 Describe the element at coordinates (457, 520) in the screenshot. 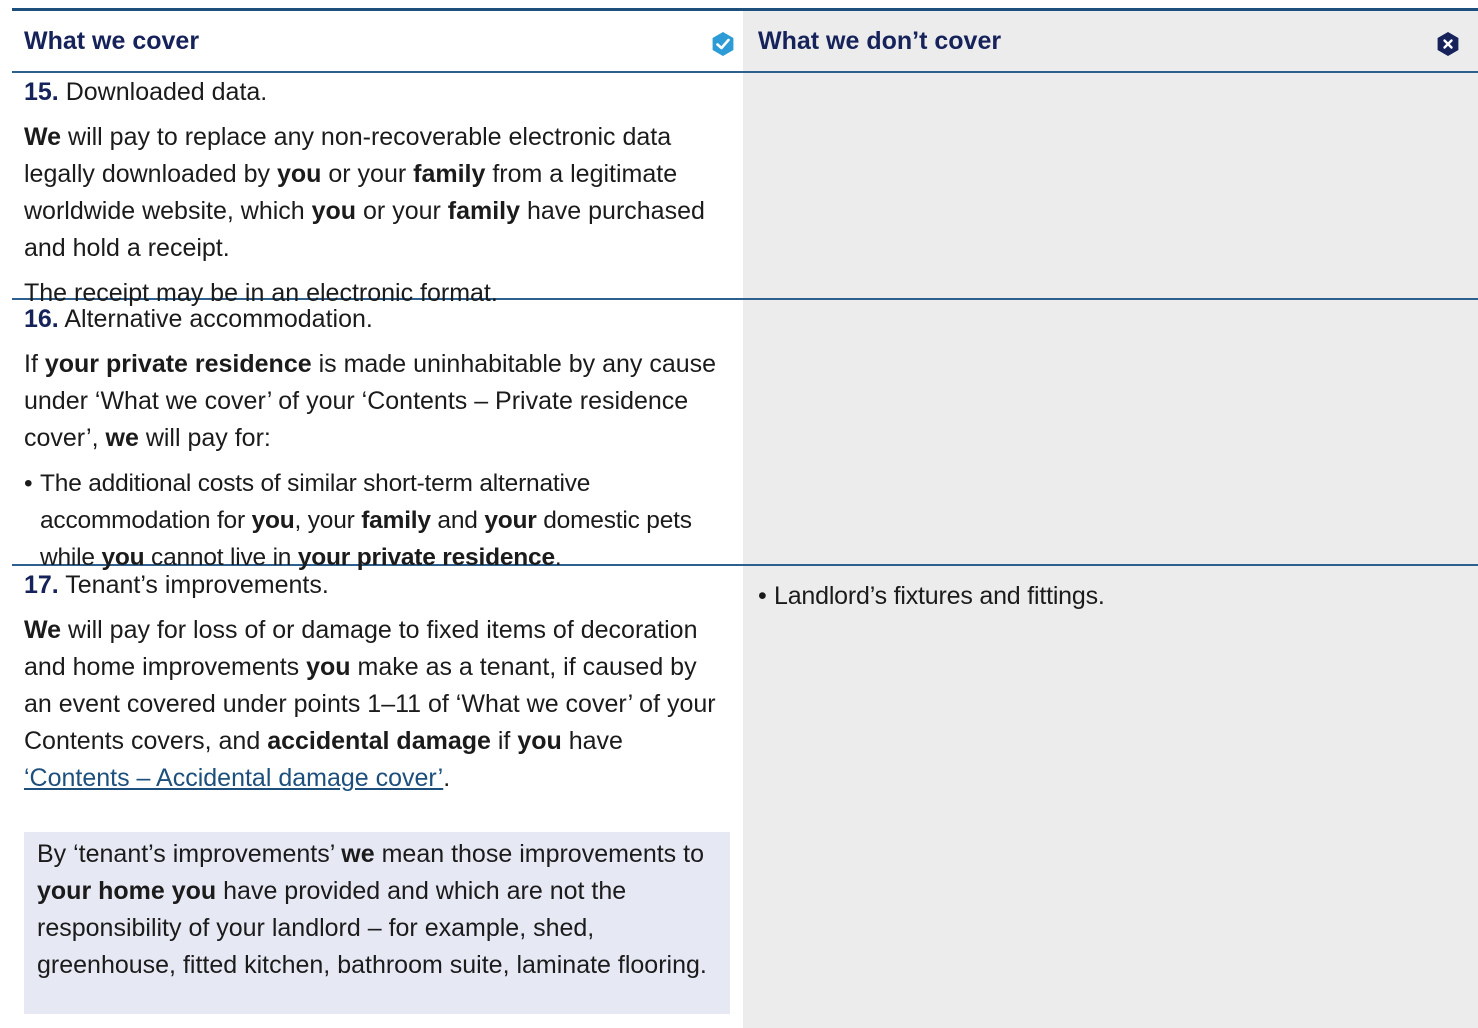

I see `text: and` at that location.